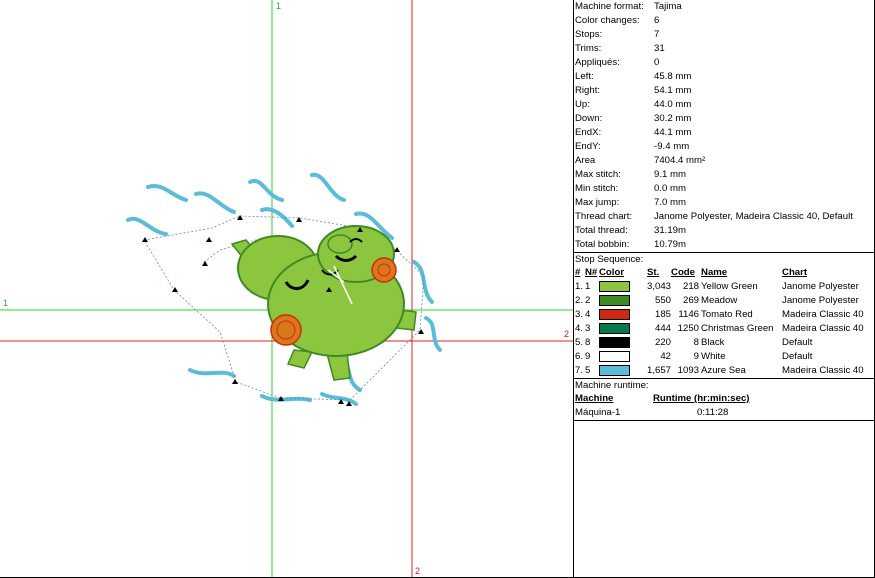 The height and width of the screenshot is (578, 875). Describe the element at coordinates (579, 370) in the screenshot. I see `stop-num: 7.` at that location.